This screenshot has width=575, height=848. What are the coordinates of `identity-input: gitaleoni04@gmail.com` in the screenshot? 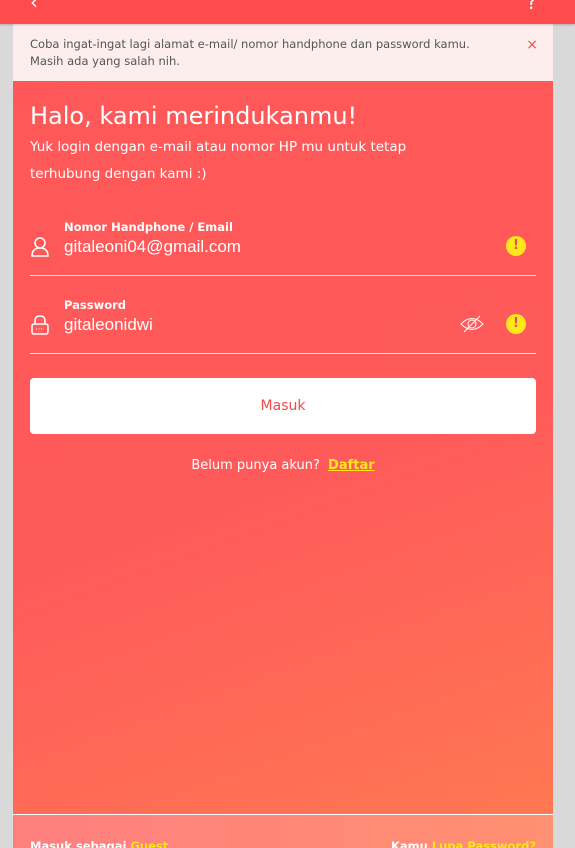 It's located at (152, 247).